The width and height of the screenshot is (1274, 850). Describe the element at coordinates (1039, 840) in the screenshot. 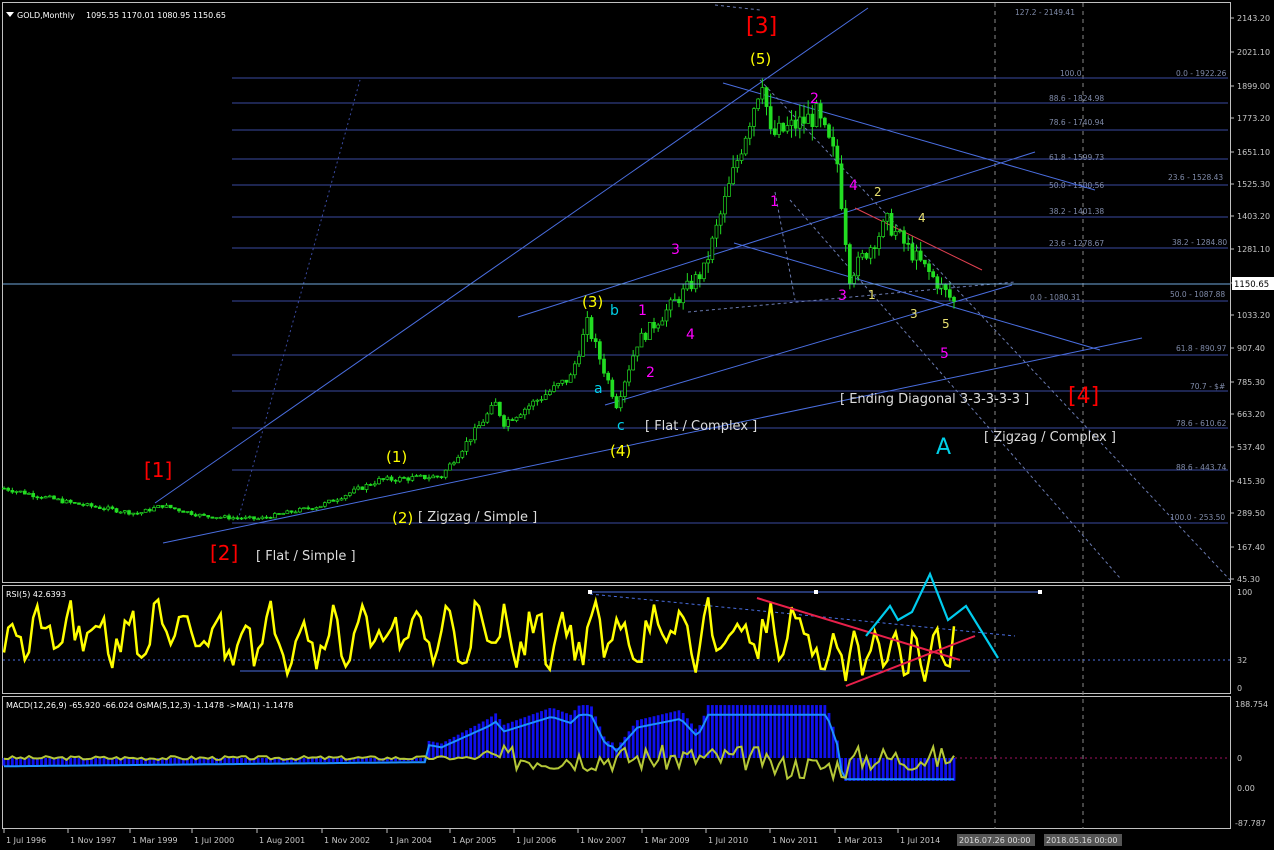

I see `future-time-labels: 2016.07.26 00:00 2018.05.16 00:00` at that location.